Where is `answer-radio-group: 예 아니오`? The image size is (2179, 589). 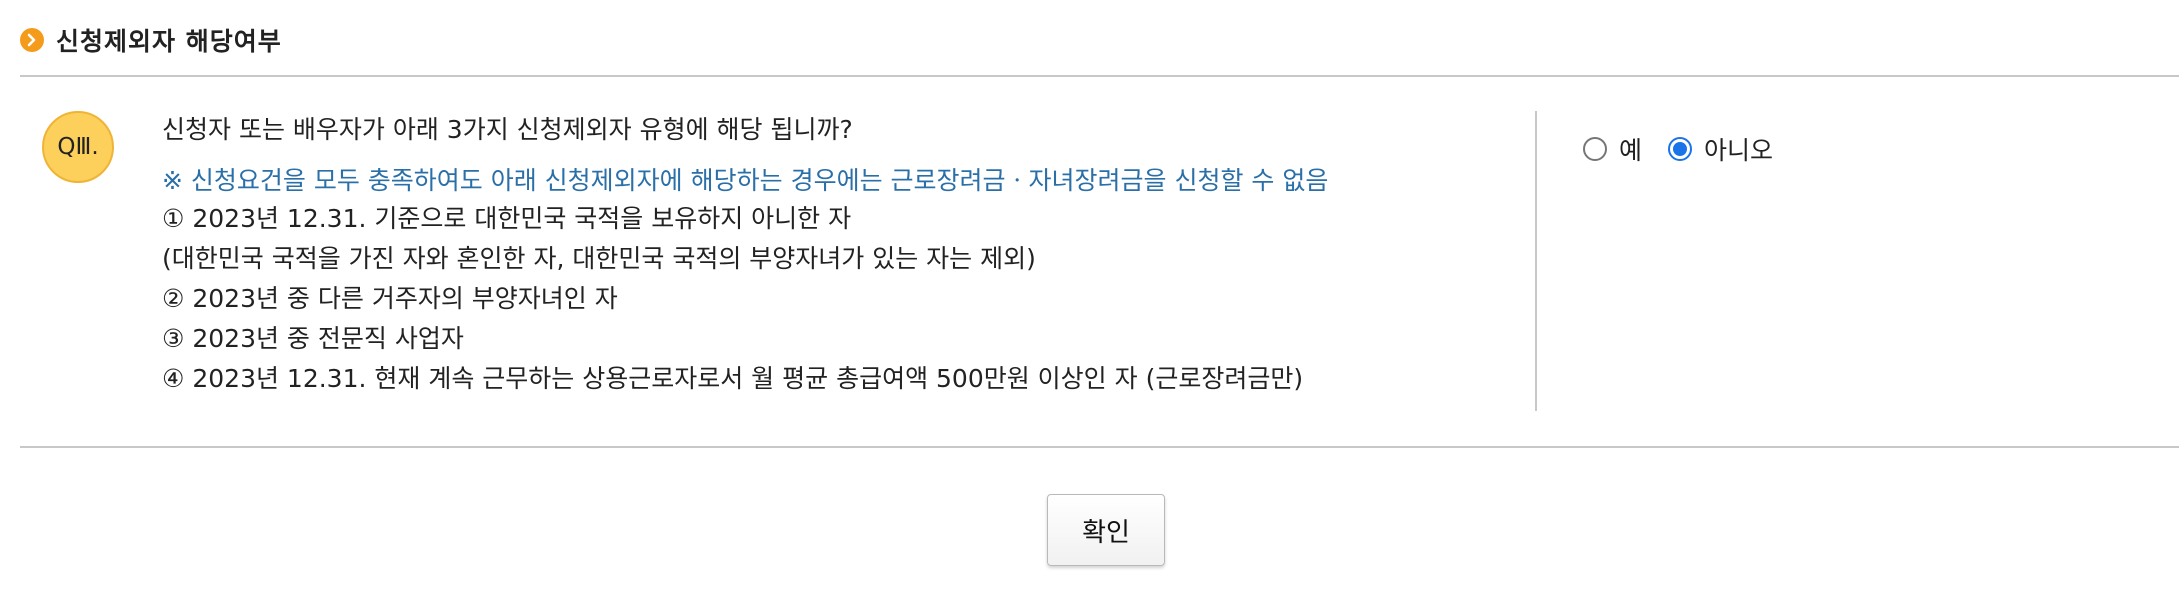
answer-radio-group: 예 아니오 is located at coordinates (1691, 149).